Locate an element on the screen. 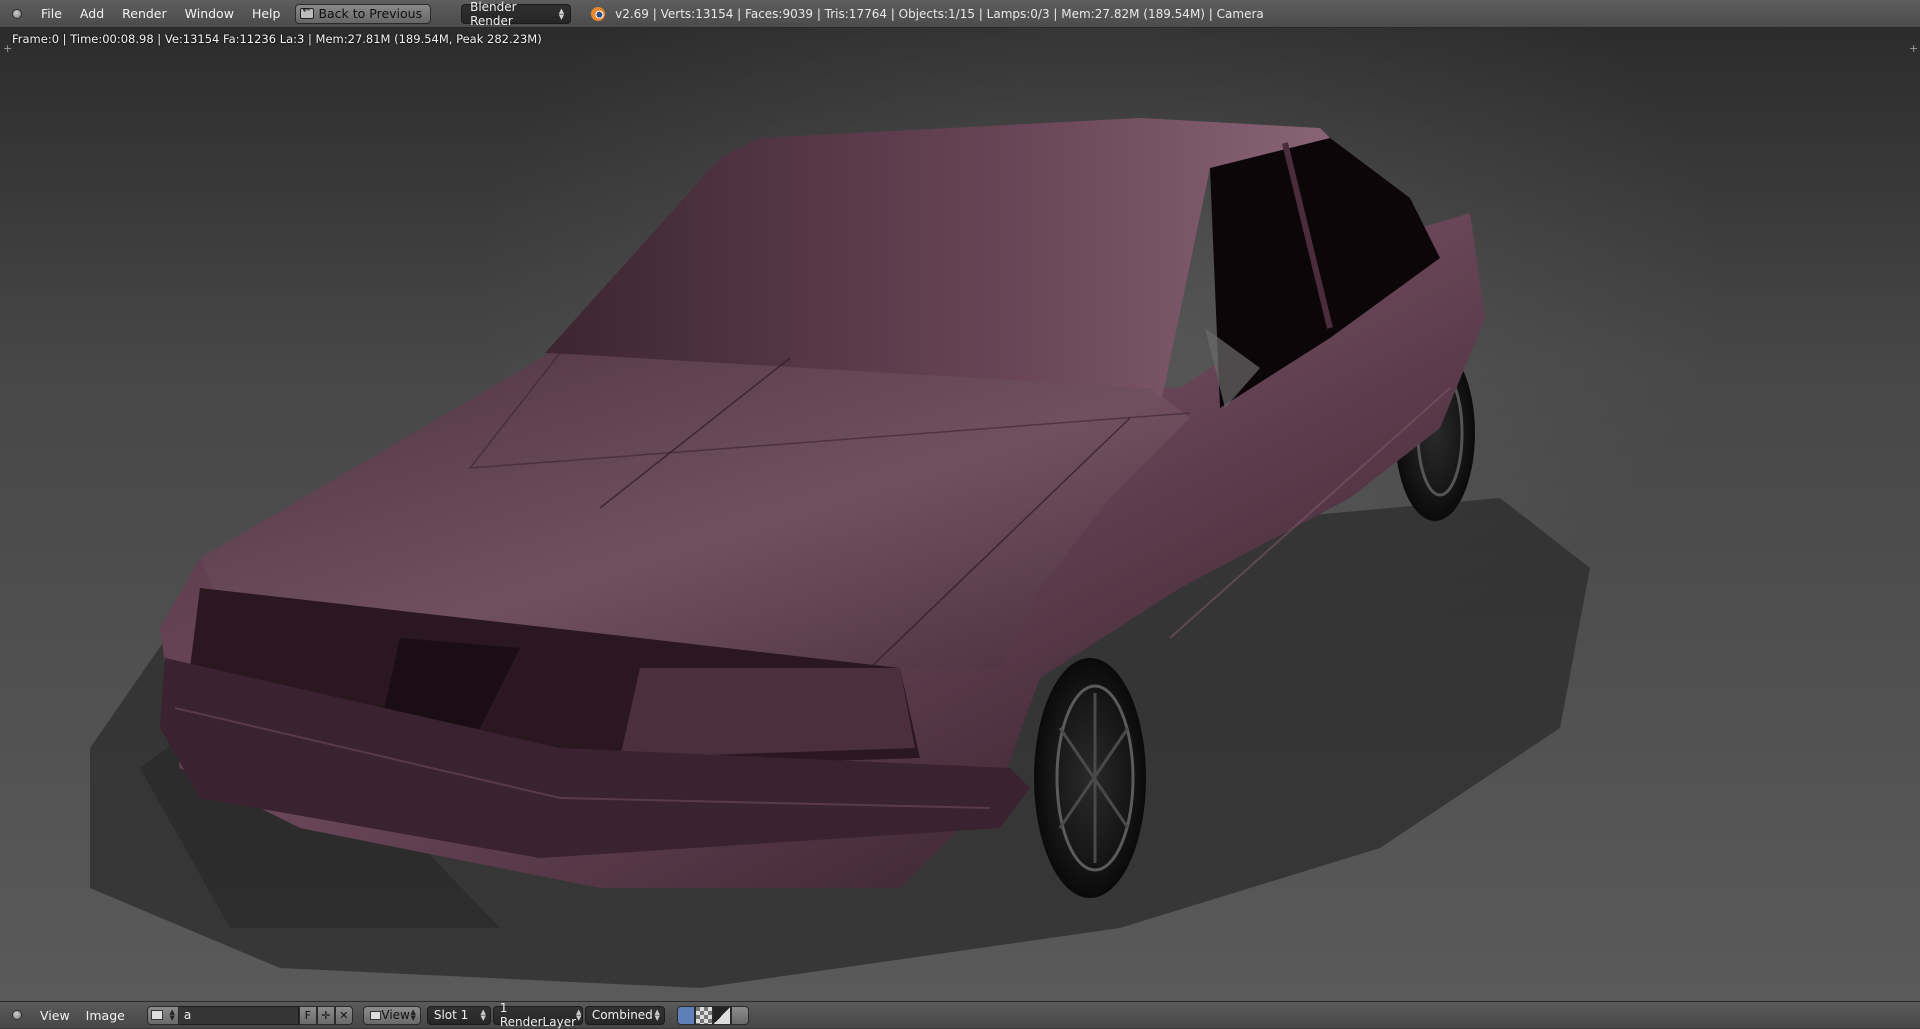  image-name-field: a is located at coordinates (238, 1015).